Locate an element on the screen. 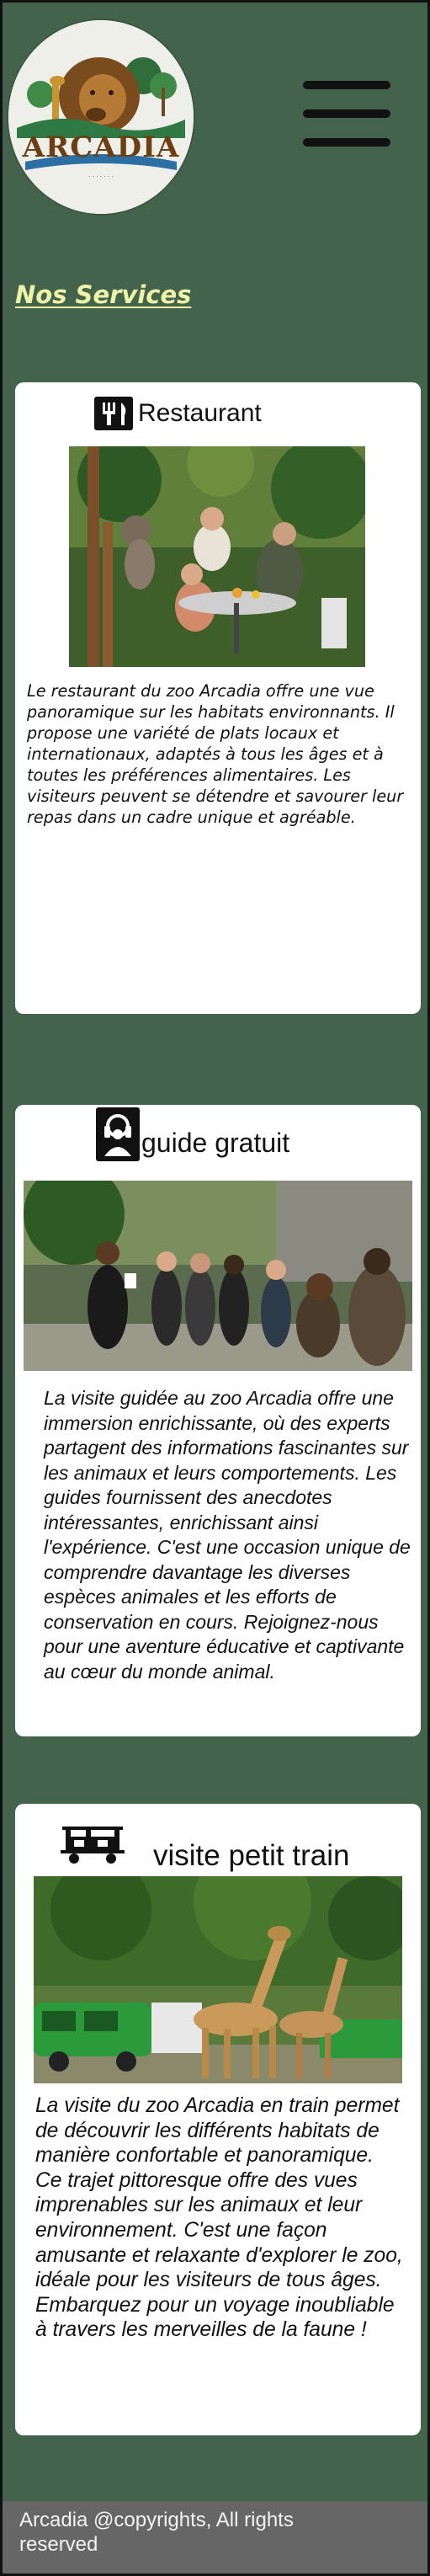 This screenshot has height=2576, width=430. guided-tour-photo is located at coordinates (218, 1276).